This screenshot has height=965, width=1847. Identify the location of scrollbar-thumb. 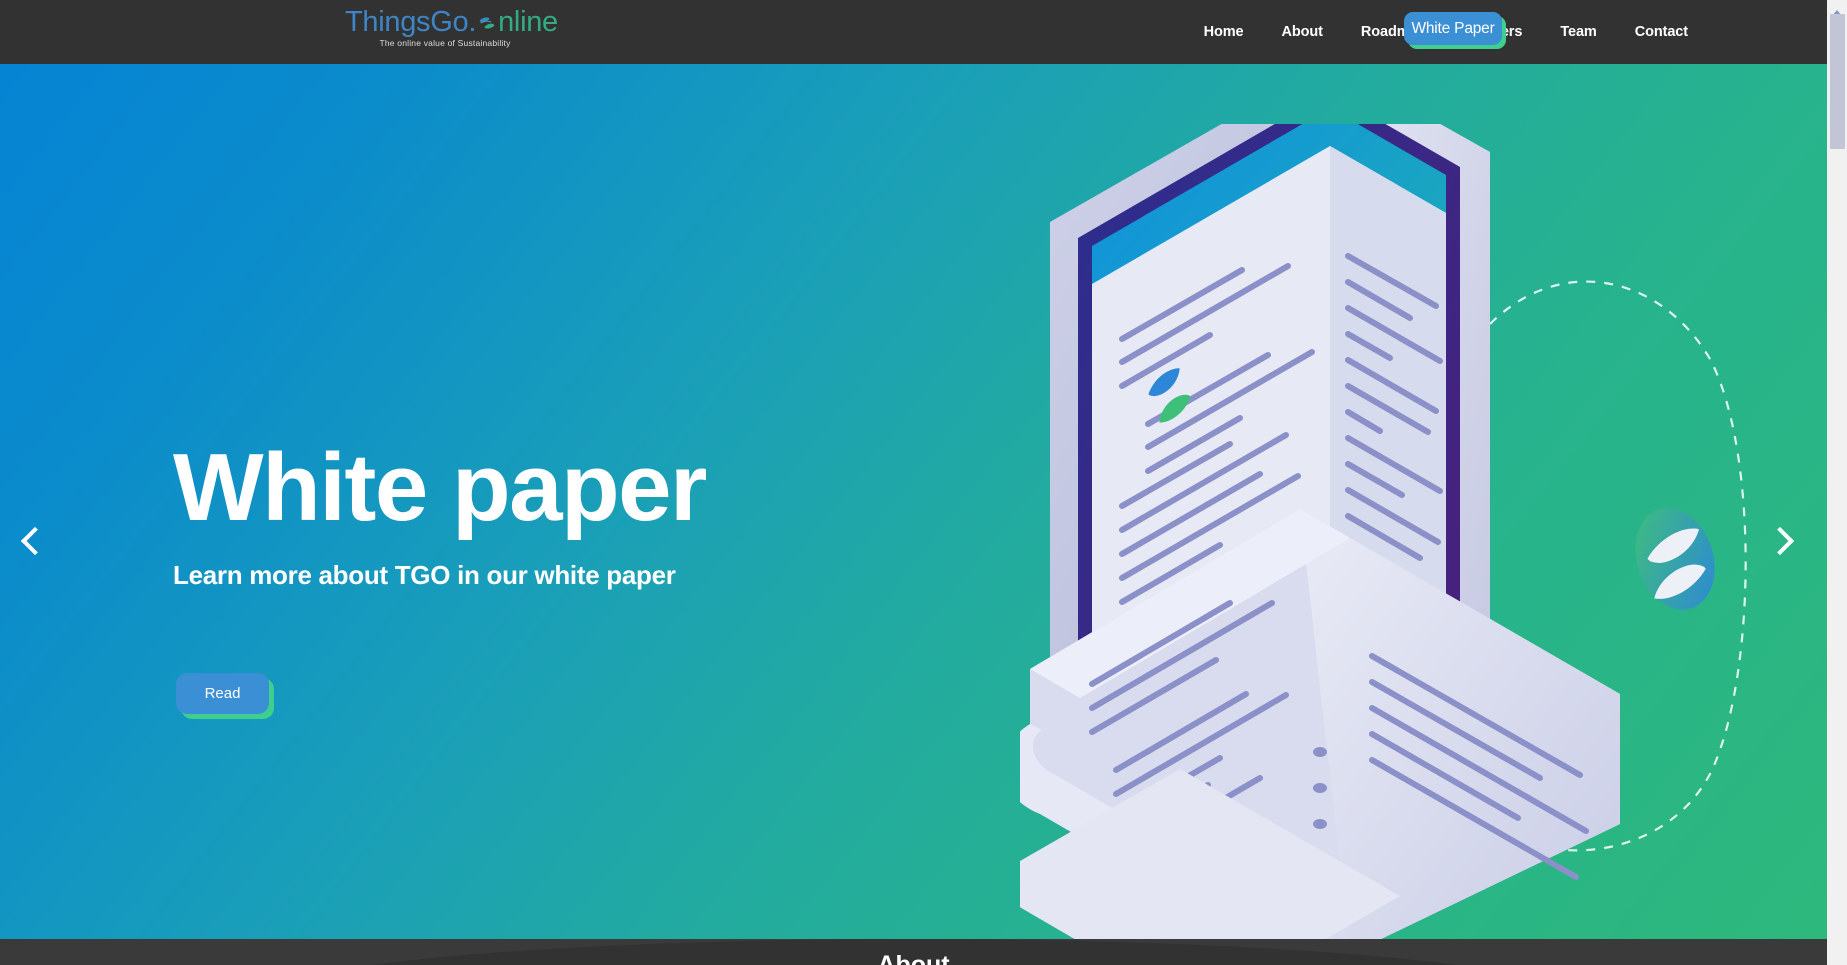
(1837, 81).